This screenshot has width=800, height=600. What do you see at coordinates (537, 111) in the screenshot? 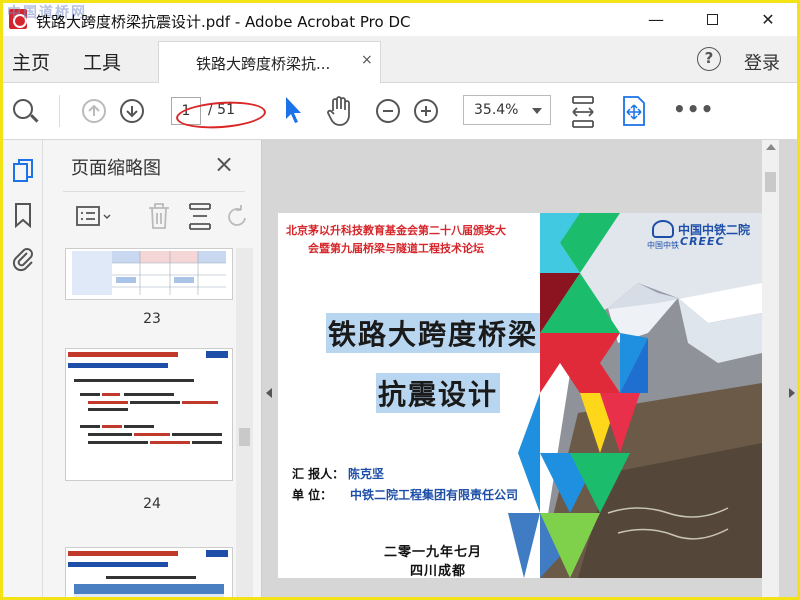
I see `chevron-down-icon` at bounding box center [537, 111].